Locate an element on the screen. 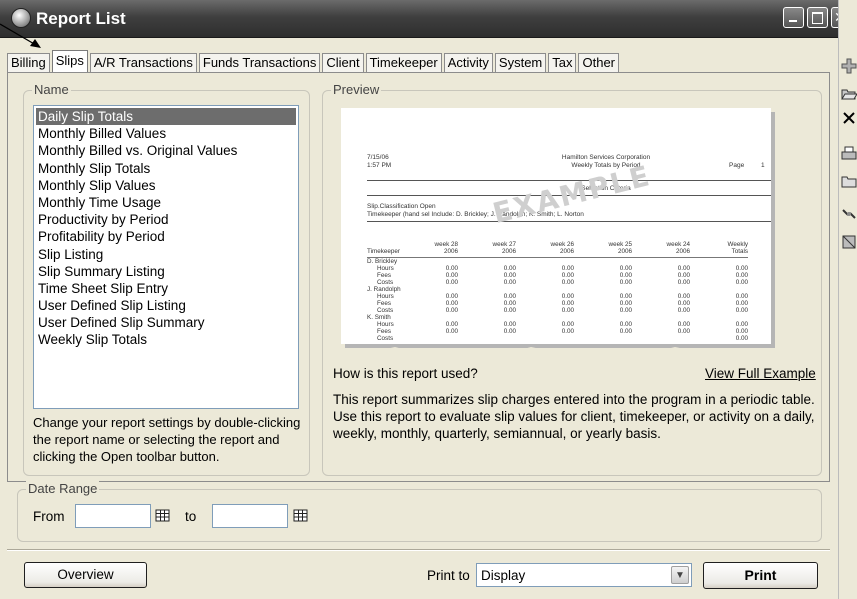 The image size is (857, 599). folder-icon is located at coordinates (849, 181).